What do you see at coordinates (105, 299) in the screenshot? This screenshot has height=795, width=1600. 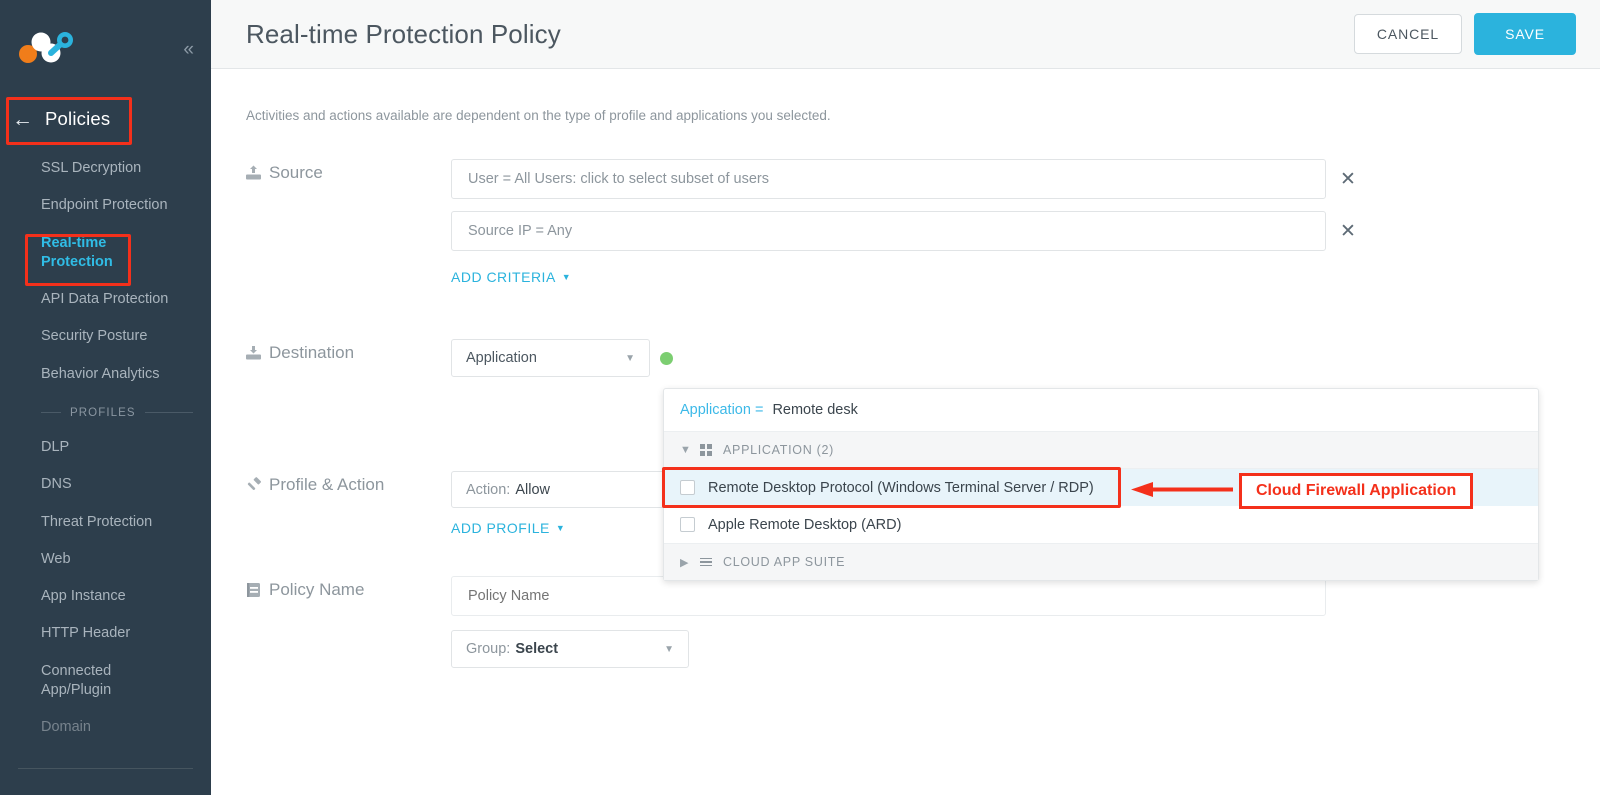 I see `sidebar-item-api-data-protection: API Data Protection` at bounding box center [105, 299].